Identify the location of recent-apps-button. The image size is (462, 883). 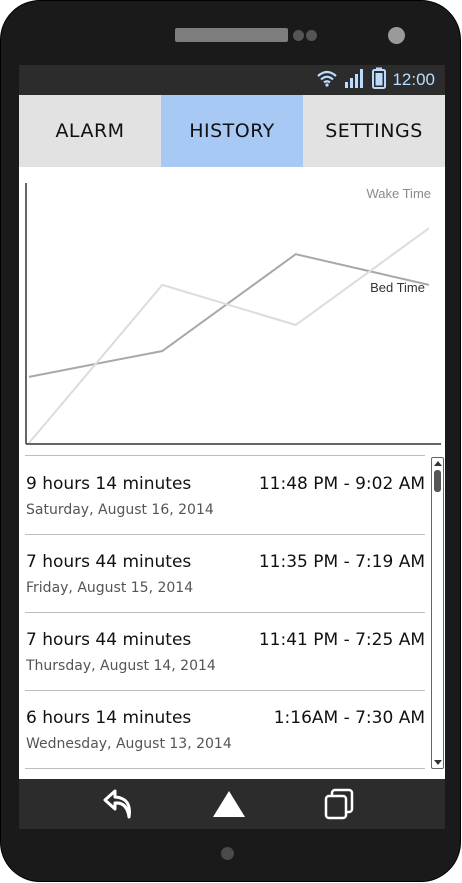
(339, 804).